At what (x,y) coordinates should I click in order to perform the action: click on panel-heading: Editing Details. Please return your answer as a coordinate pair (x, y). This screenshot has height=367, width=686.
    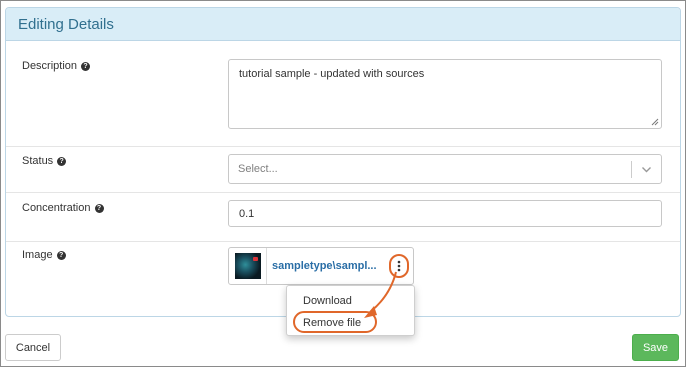
    Looking at the image, I should click on (343, 24).